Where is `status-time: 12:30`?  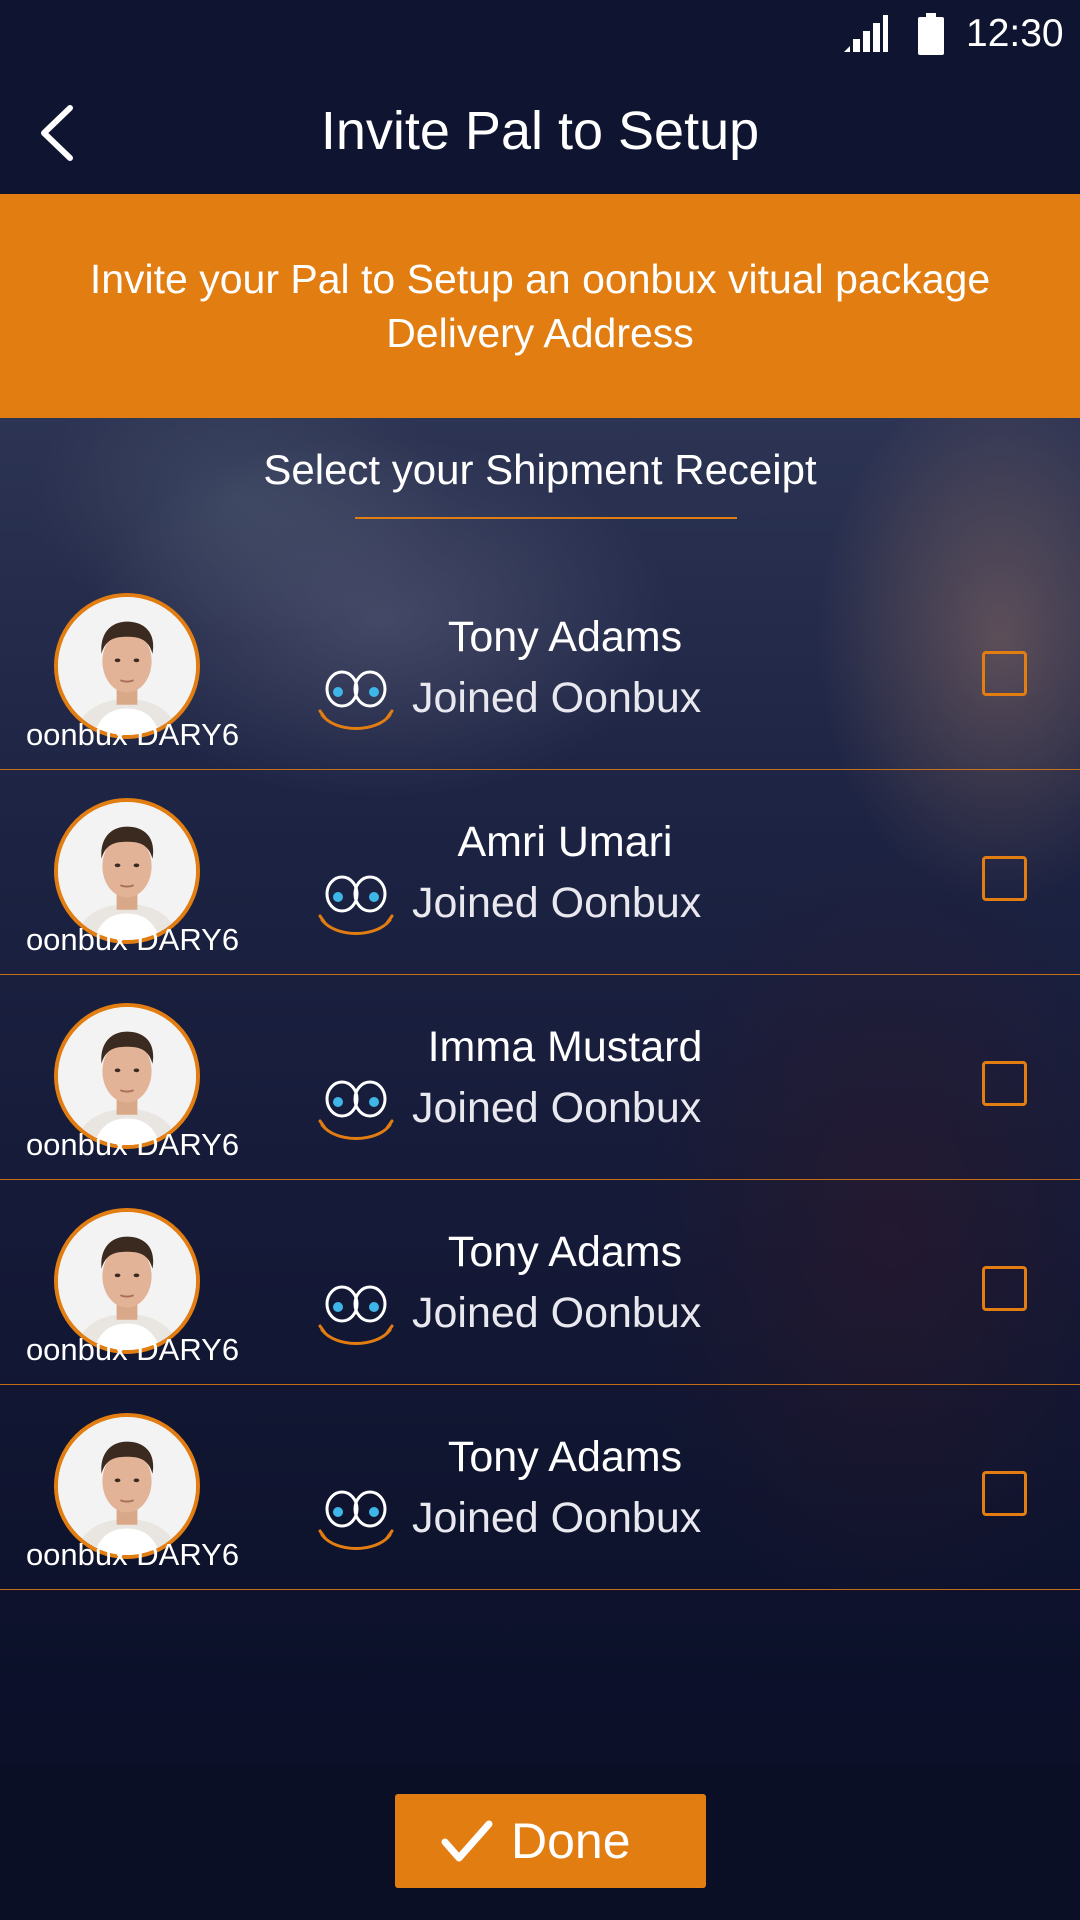
status-time: 12:30 is located at coordinates (1015, 33).